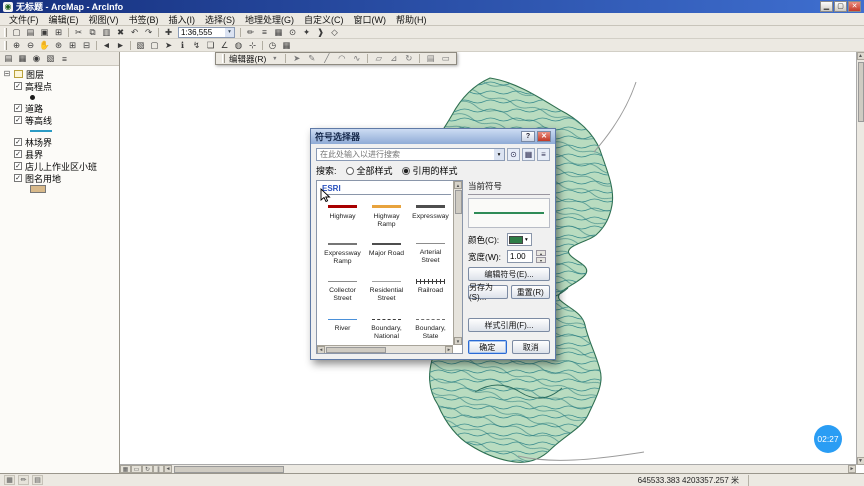  I want to click on straight-segment-icon: ╱, so click(326, 59).